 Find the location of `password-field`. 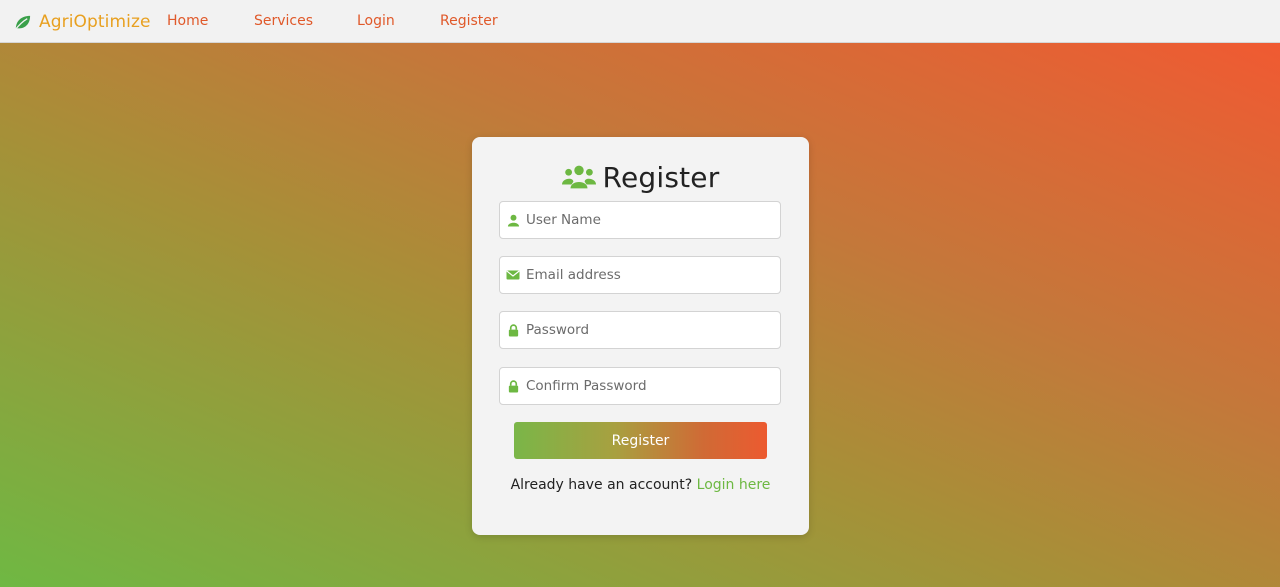

password-field is located at coordinates (640, 330).